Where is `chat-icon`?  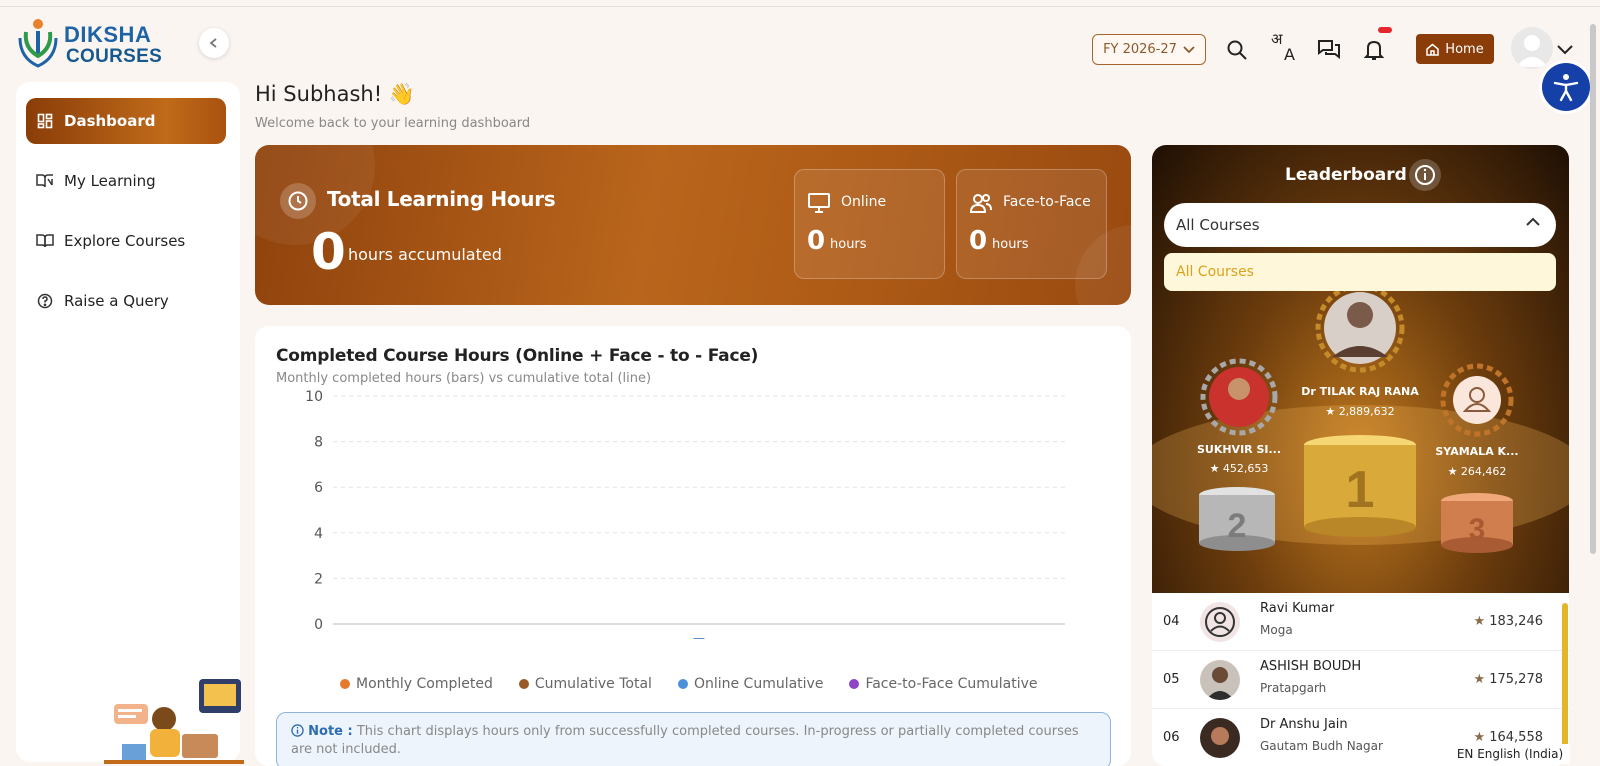
chat-icon is located at coordinates (1329, 49).